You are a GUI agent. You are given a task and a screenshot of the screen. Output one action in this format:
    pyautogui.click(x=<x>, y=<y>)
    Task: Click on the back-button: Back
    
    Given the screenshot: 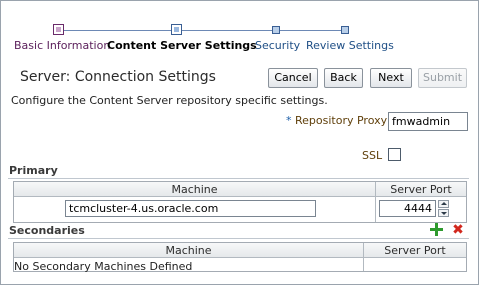 What is the action you would take?
    pyautogui.click(x=343, y=78)
    